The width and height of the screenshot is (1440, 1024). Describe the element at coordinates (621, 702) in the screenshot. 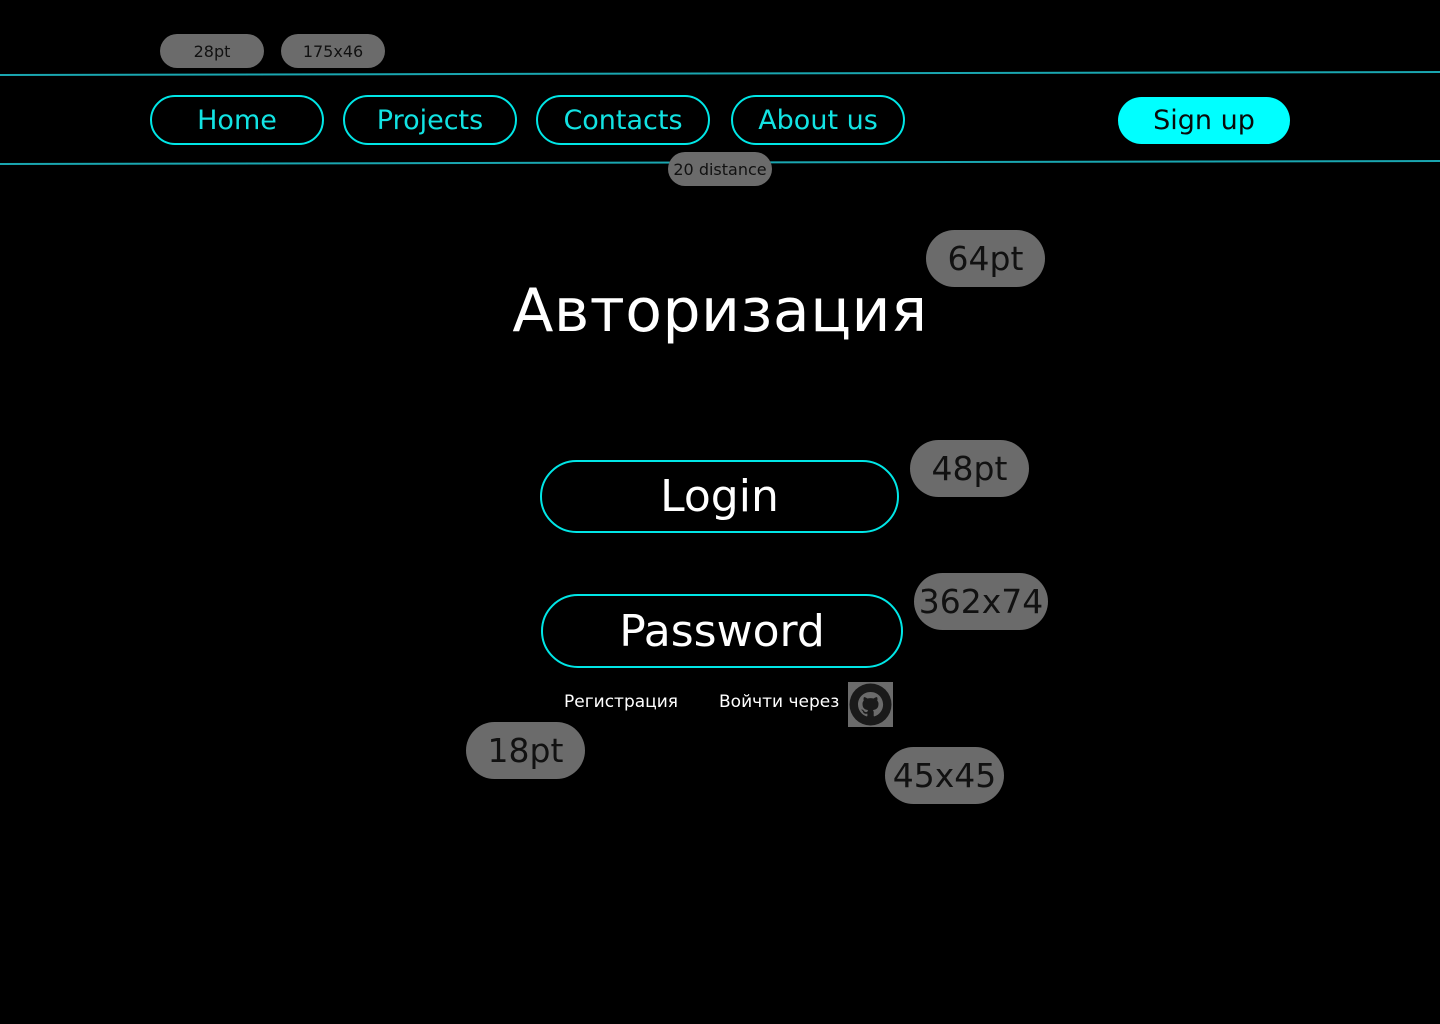

I see `register-link: Регистрация` at that location.